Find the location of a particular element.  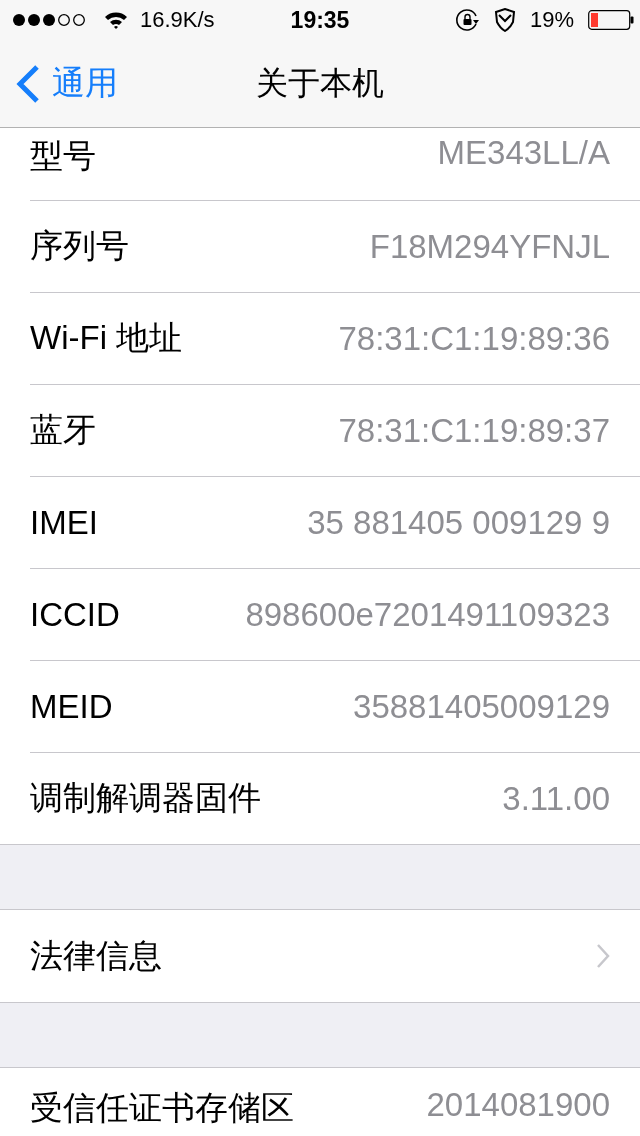

row-label: 序列号 is located at coordinates (79, 246).